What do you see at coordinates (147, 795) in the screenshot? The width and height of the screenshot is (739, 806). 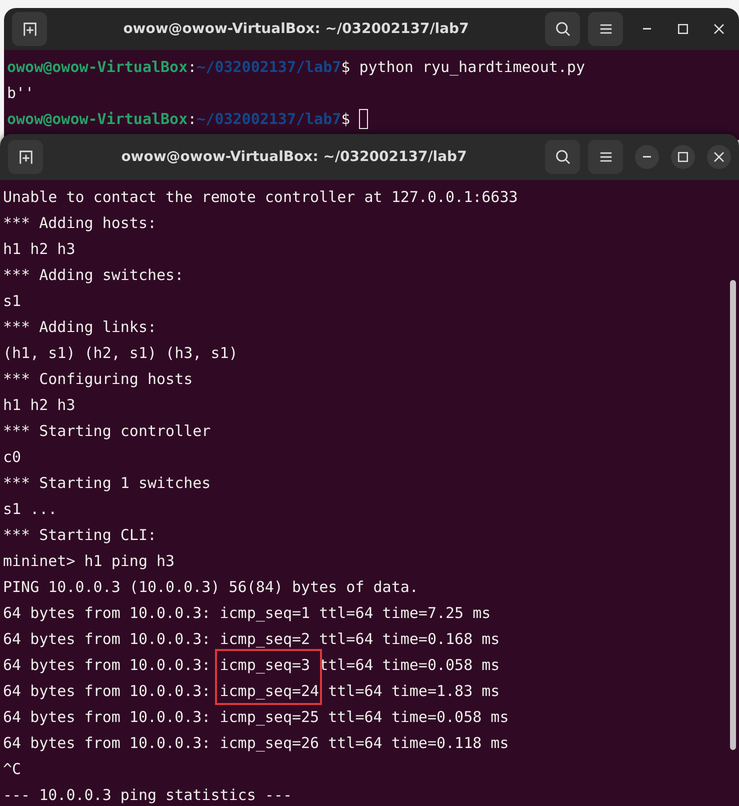 I see `output-line: --- 10.0.0.3 ping statistics ---` at bounding box center [147, 795].